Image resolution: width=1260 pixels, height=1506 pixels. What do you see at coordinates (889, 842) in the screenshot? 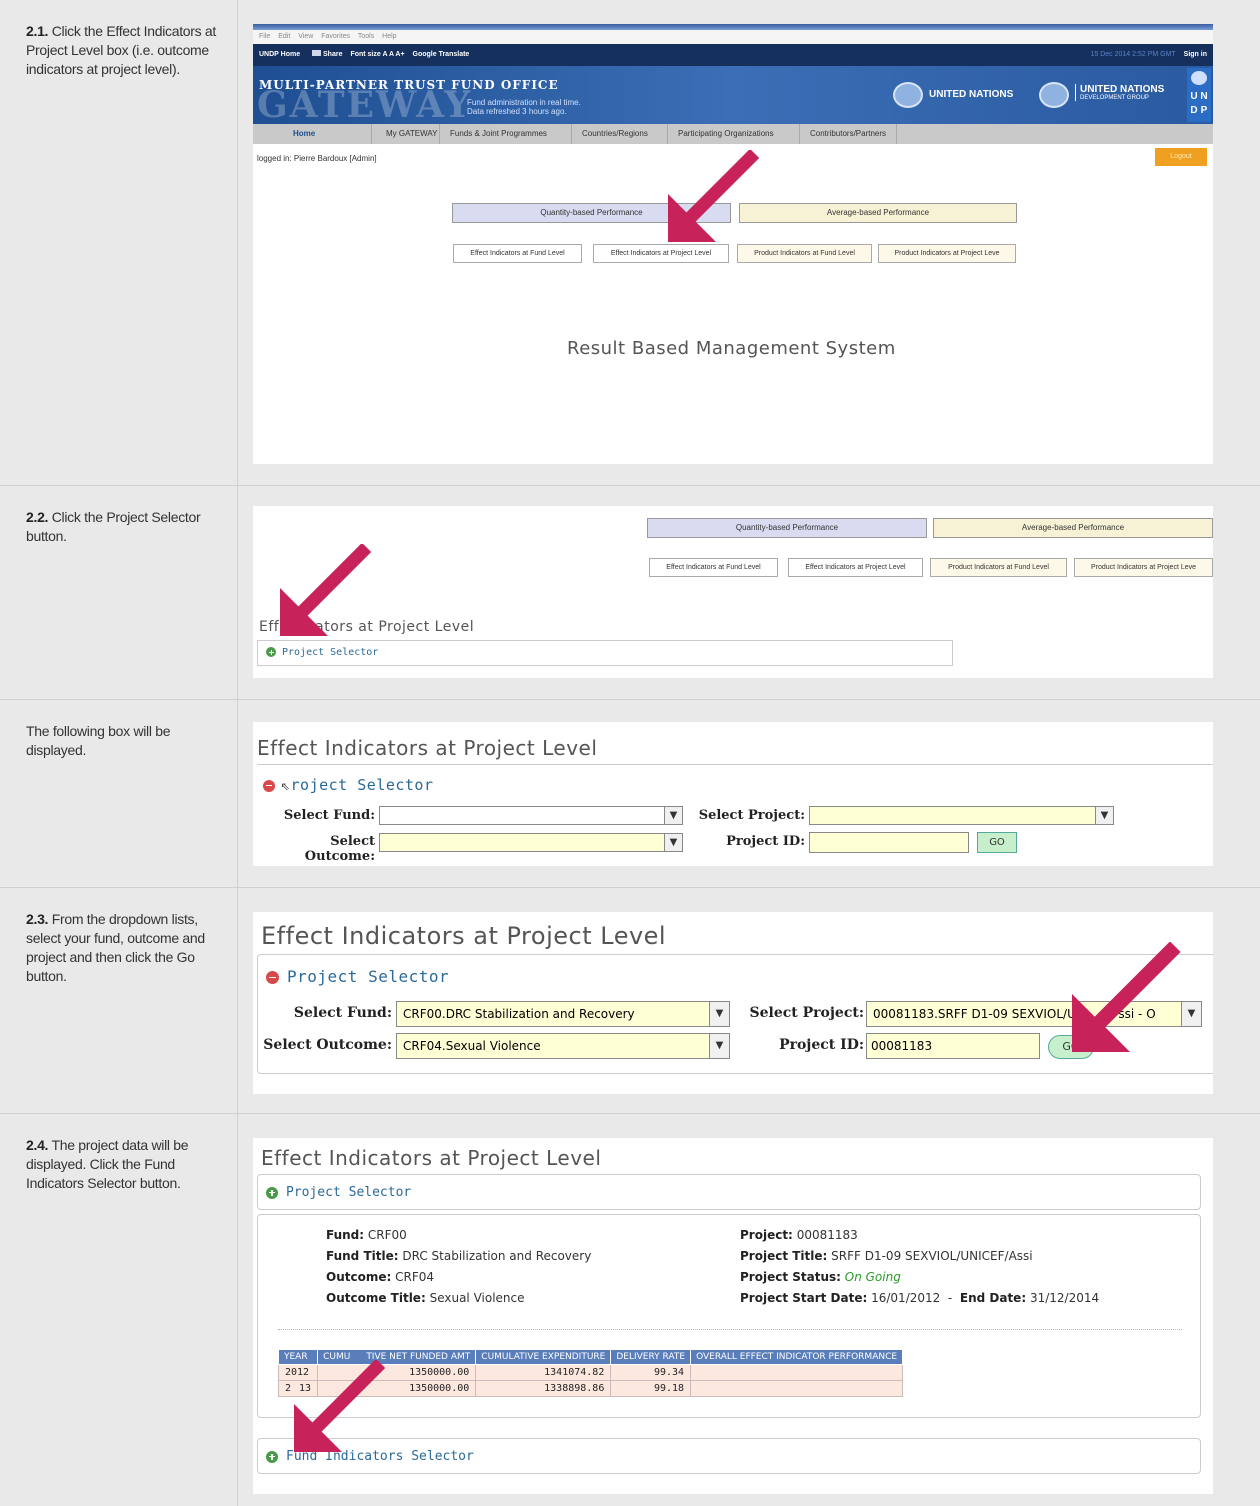
I see `project-id-input` at bounding box center [889, 842].